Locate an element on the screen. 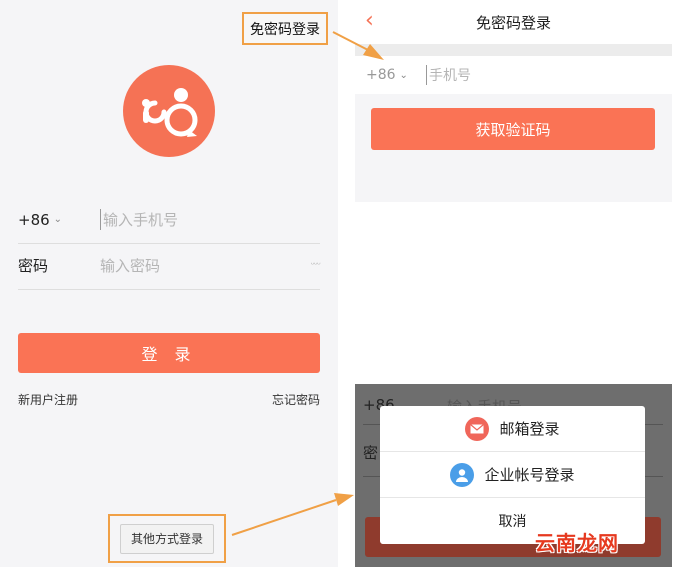 This screenshot has height=567, width=677. phone-input: 输入手机号 is located at coordinates (210, 219).